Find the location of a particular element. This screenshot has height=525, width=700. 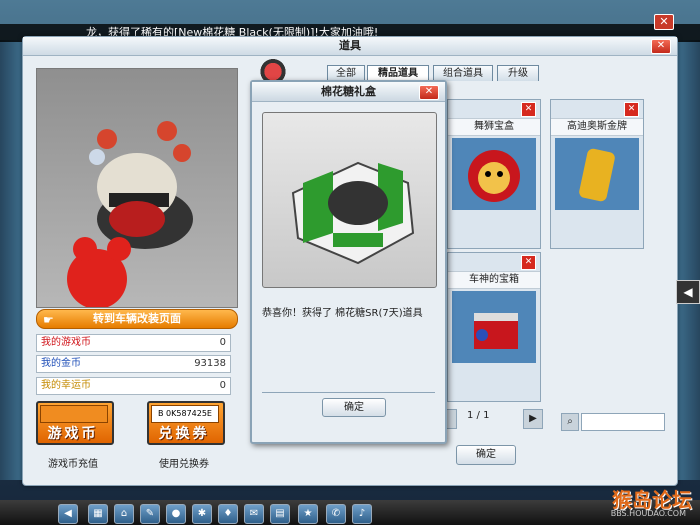

recharge-game-coins-button: 游戏币 is located at coordinates (75, 423).